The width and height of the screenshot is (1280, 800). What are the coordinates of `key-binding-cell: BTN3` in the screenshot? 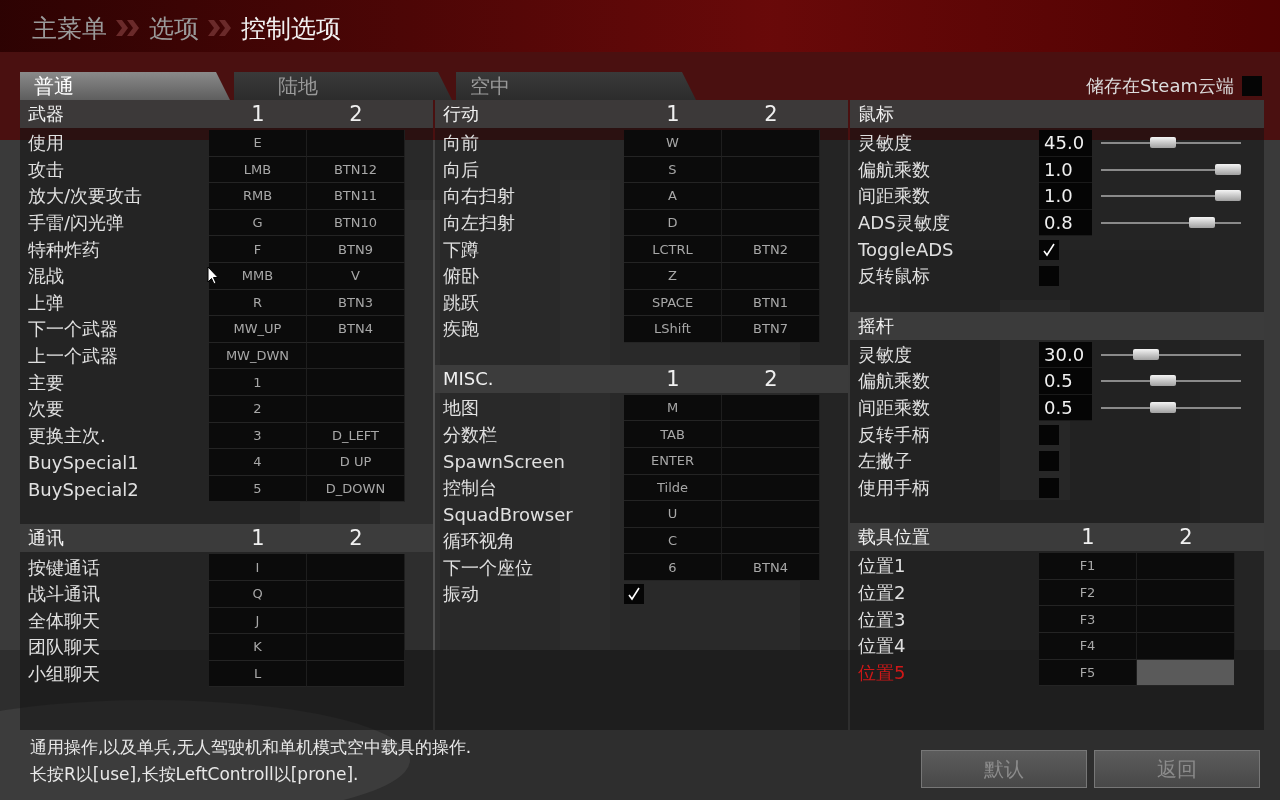 It's located at (356, 303).